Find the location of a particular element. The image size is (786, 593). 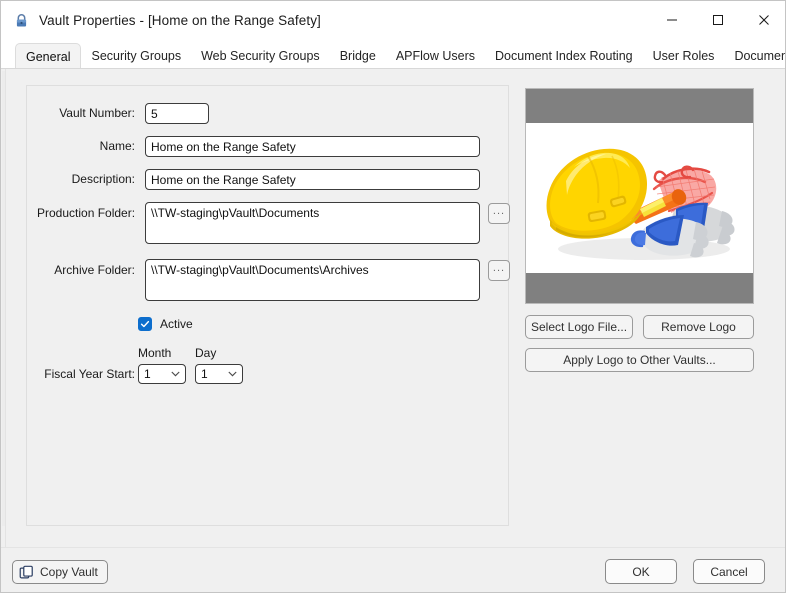

window-controls is located at coordinates (717, 20).